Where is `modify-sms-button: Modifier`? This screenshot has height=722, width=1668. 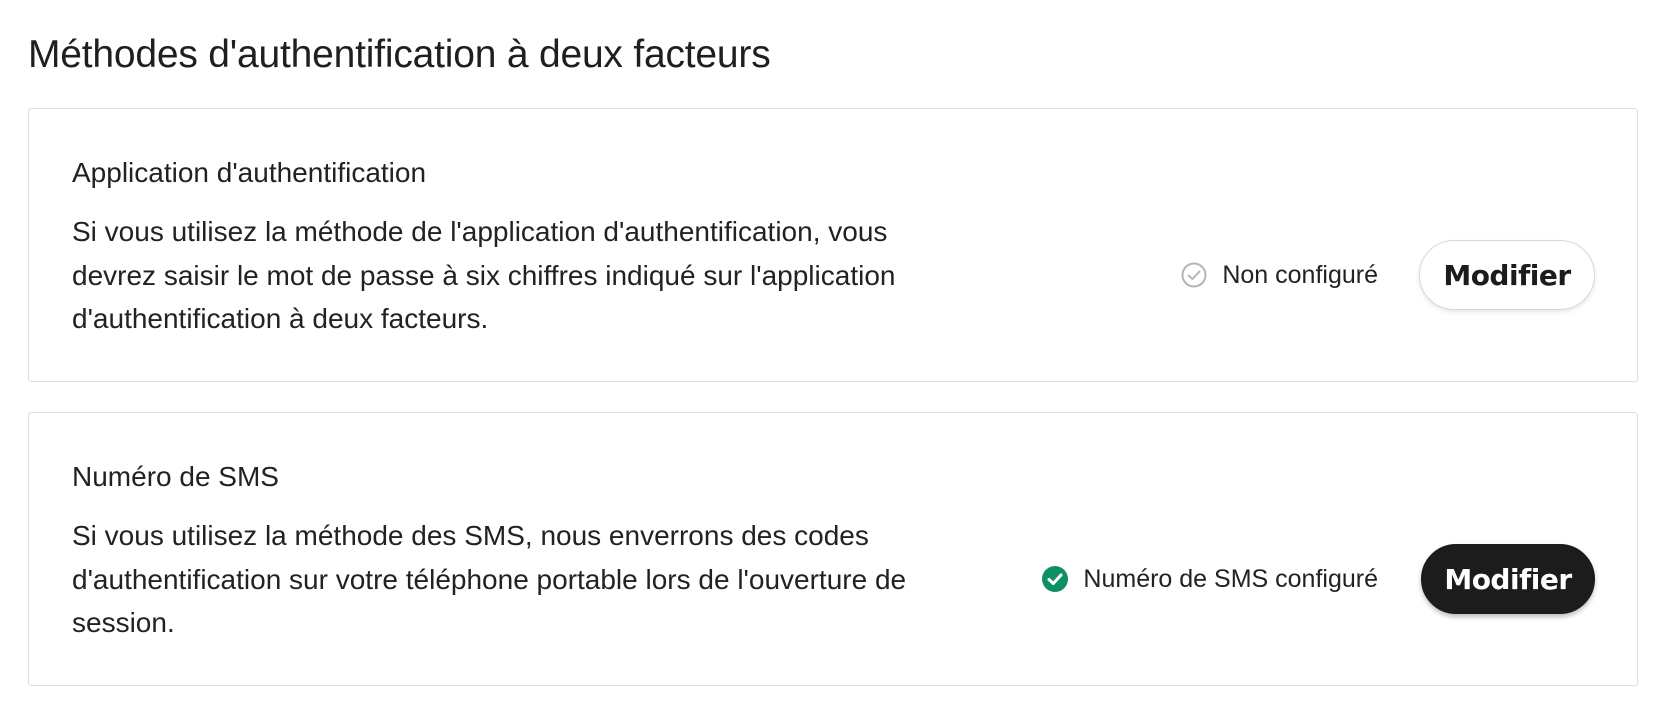 modify-sms-button: Modifier is located at coordinates (1508, 579).